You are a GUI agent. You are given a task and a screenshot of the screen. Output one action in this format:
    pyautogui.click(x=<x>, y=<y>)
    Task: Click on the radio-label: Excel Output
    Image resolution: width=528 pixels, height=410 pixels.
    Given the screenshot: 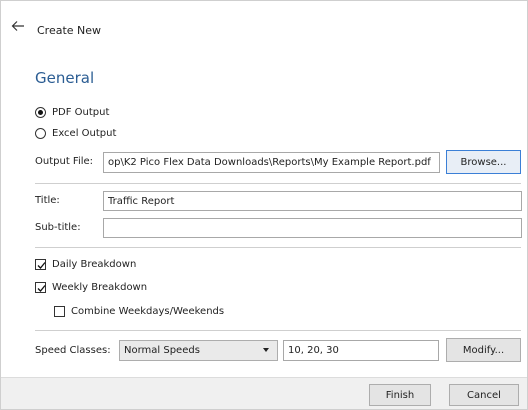 What is the action you would take?
    pyautogui.click(x=84, y=133)
    